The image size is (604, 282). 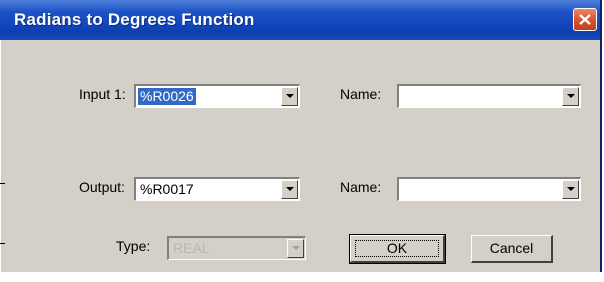 I want to click on type-dropdown-button, so click(x=295, y=248).